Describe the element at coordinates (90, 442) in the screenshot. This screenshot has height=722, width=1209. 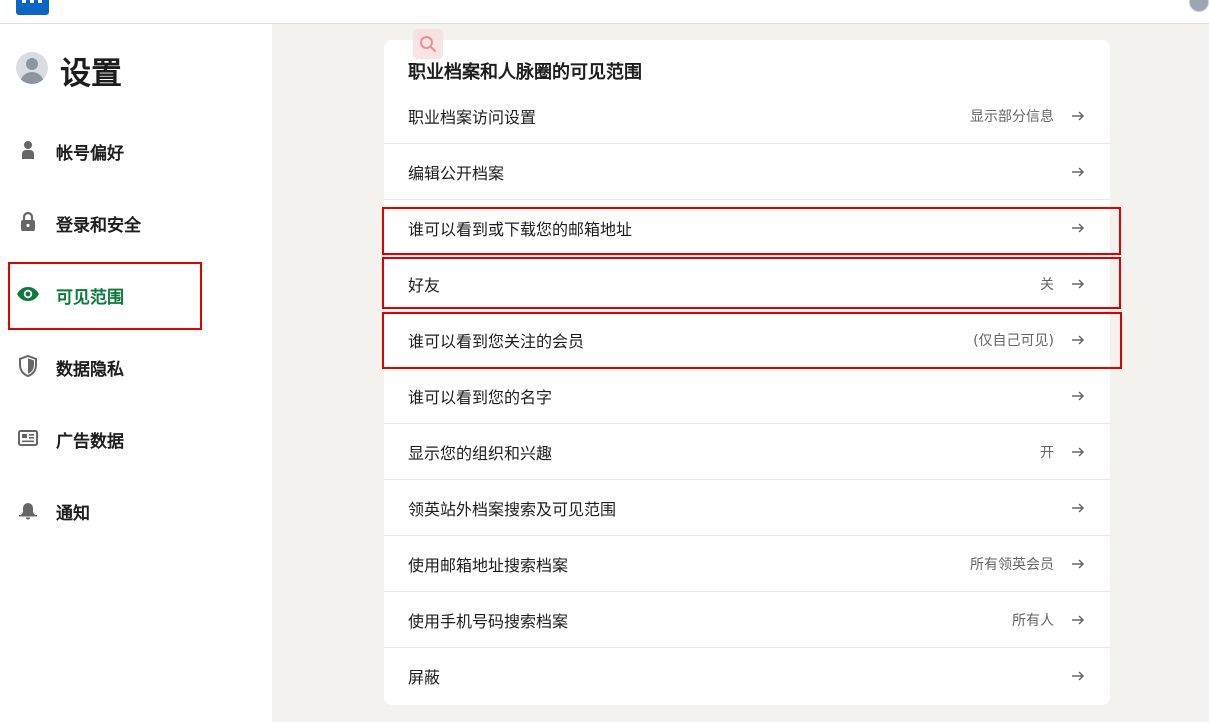
I see `sidebar-item-label: 广告数据` at that location.